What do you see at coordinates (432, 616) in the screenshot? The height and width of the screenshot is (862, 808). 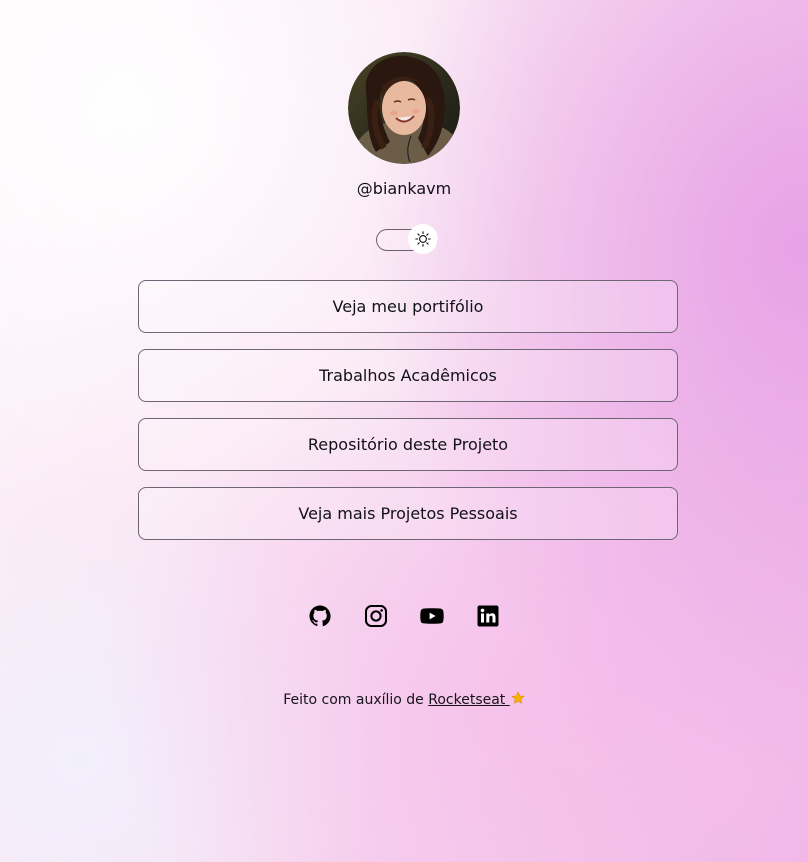 I see `youtube-icon` at bounding box center [432, 616].